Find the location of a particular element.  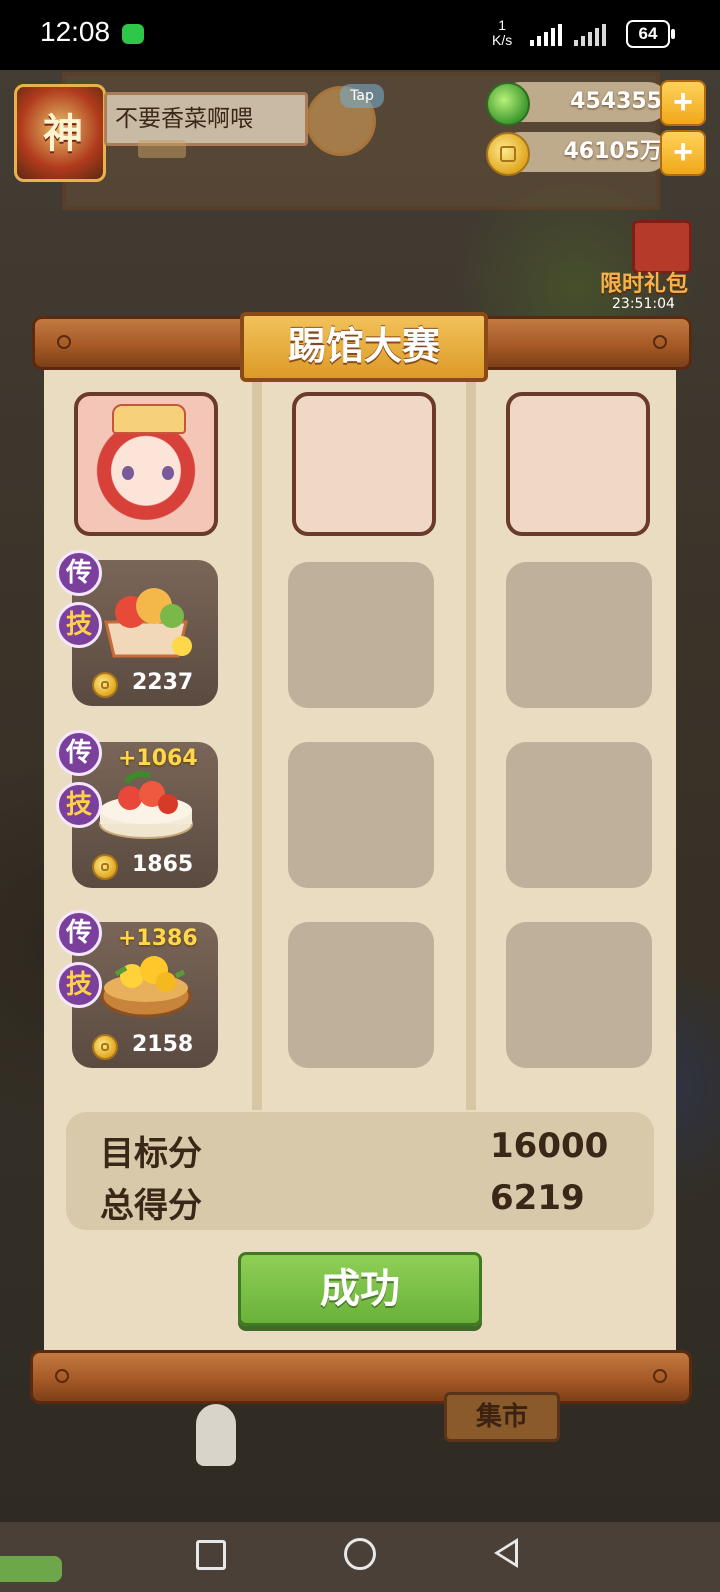

food-basket-icon is located at coordinates (148, 623).